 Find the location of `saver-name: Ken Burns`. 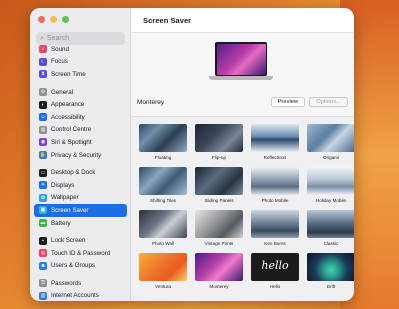

saver-name: Ken Burns is located at coordinates (275, 243).